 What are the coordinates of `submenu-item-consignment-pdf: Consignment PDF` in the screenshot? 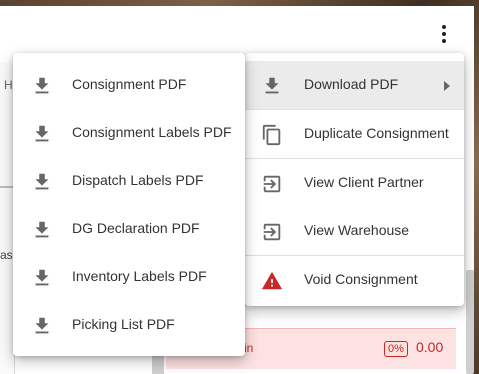 It's located at (129, 85).